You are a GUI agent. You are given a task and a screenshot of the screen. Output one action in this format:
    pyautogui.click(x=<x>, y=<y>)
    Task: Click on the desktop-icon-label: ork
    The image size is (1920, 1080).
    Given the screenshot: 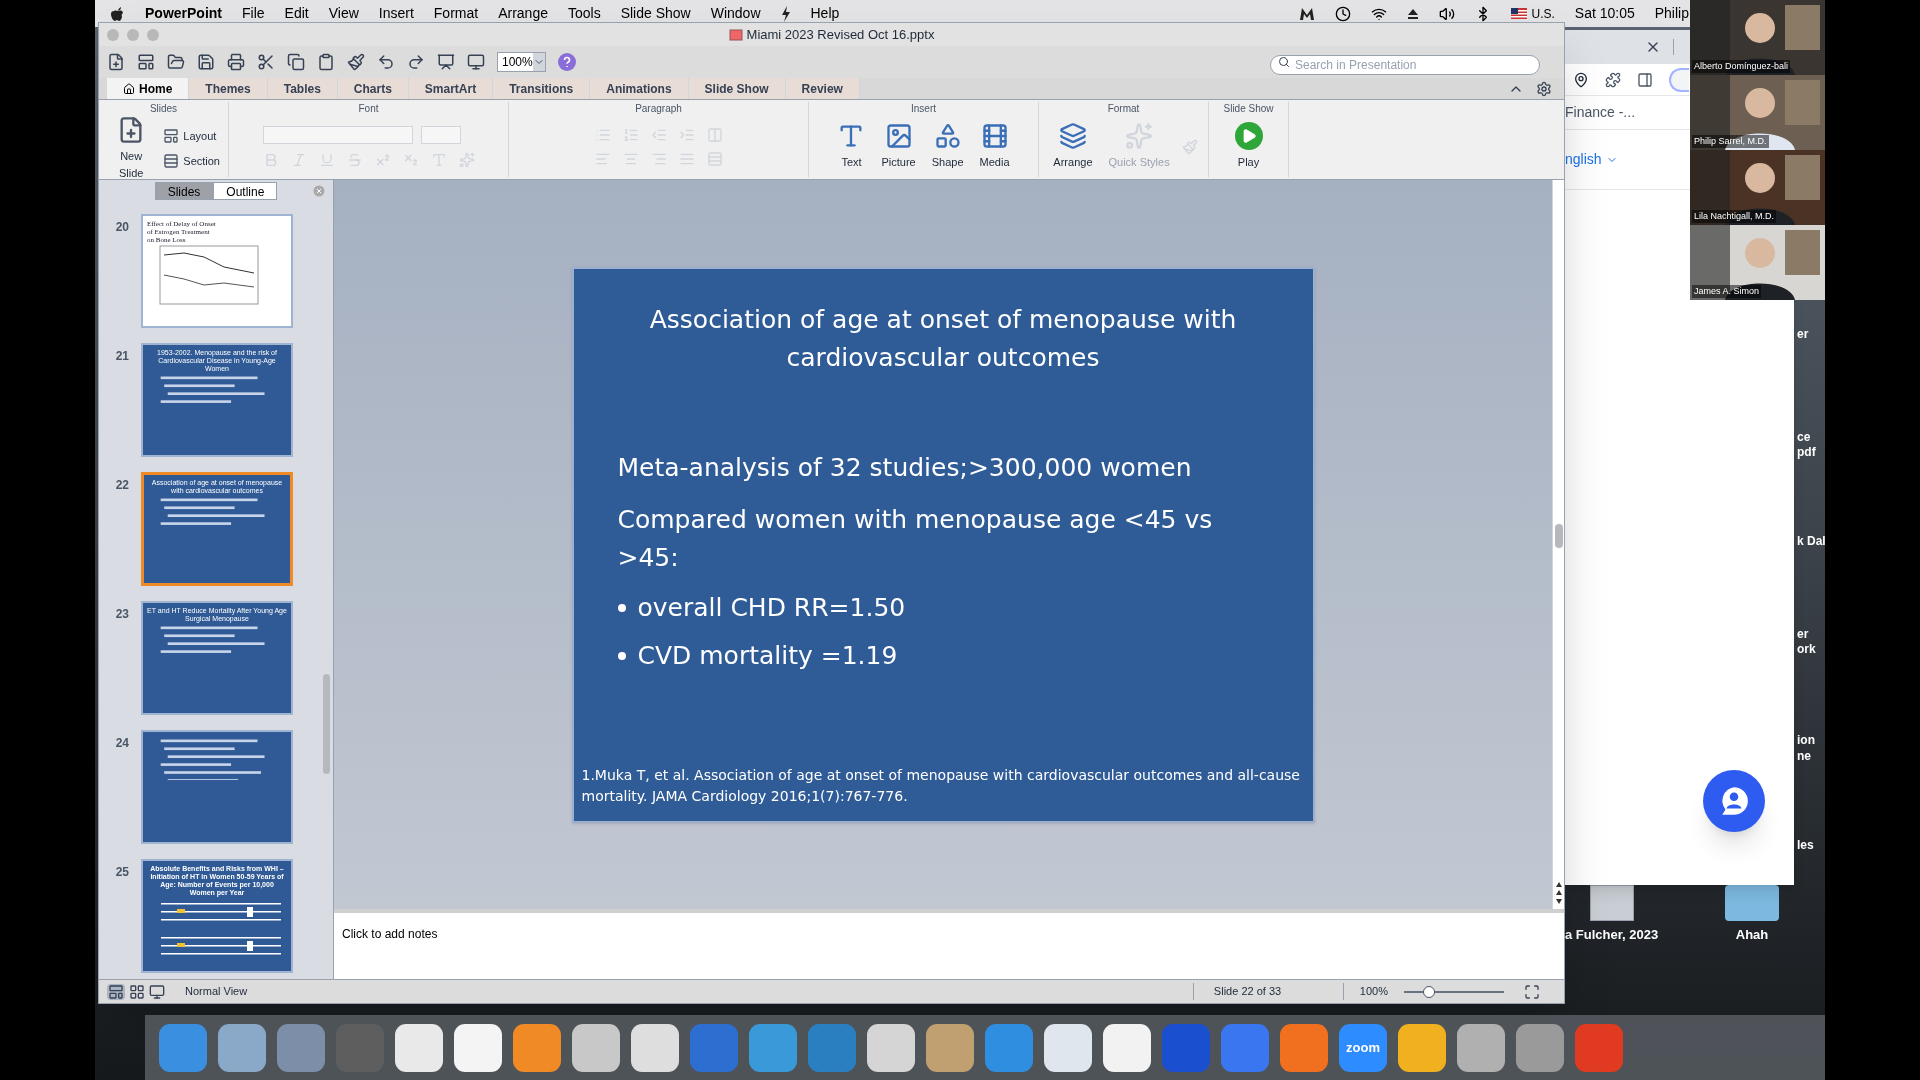 What is the action you would take?
    pyautogui.click(x=1806, y=649)
    